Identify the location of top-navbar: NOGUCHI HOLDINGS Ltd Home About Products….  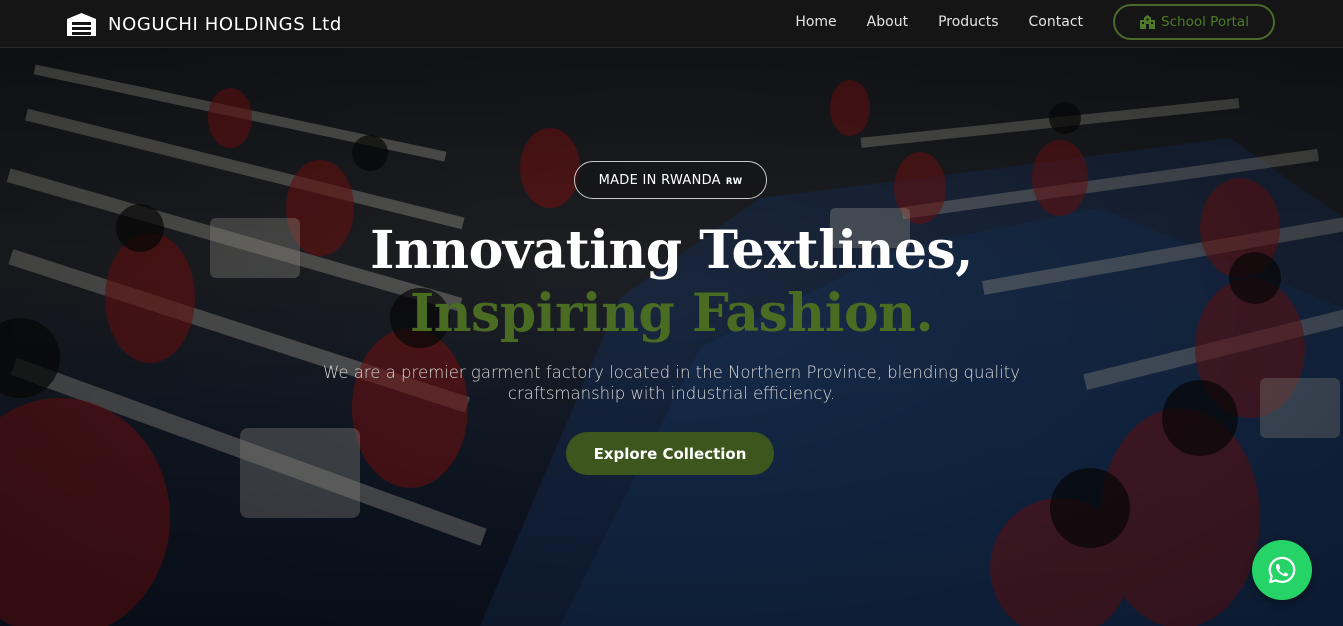
(671, 24).